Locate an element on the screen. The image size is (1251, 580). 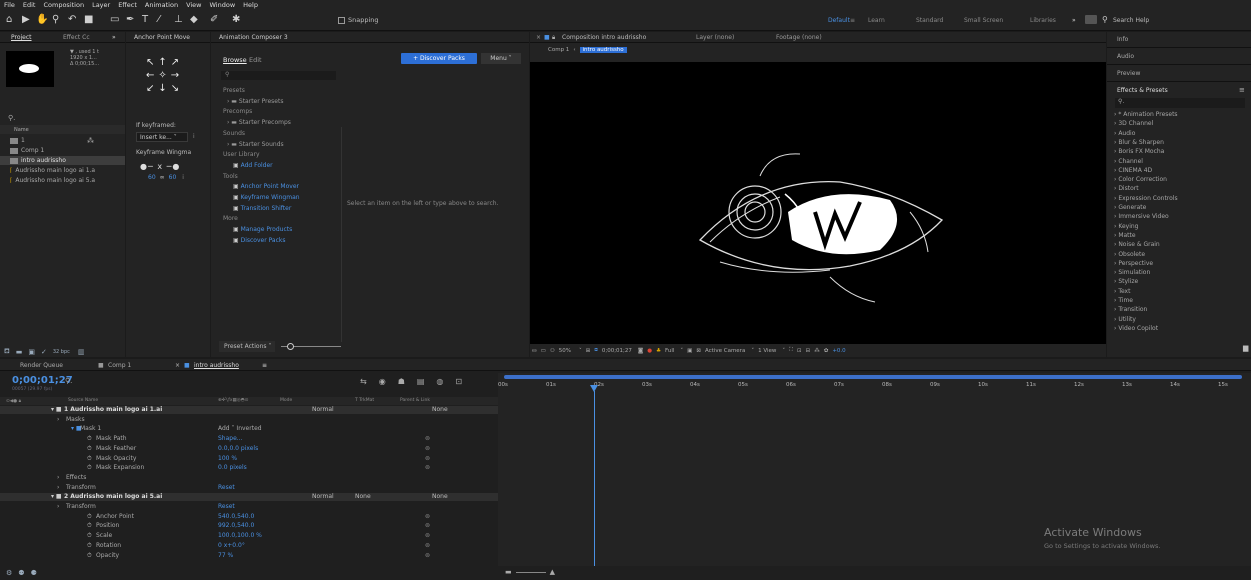
property-row: ⏱ Mask Path Shape... ⊚ is located at coordinates (249, 439).